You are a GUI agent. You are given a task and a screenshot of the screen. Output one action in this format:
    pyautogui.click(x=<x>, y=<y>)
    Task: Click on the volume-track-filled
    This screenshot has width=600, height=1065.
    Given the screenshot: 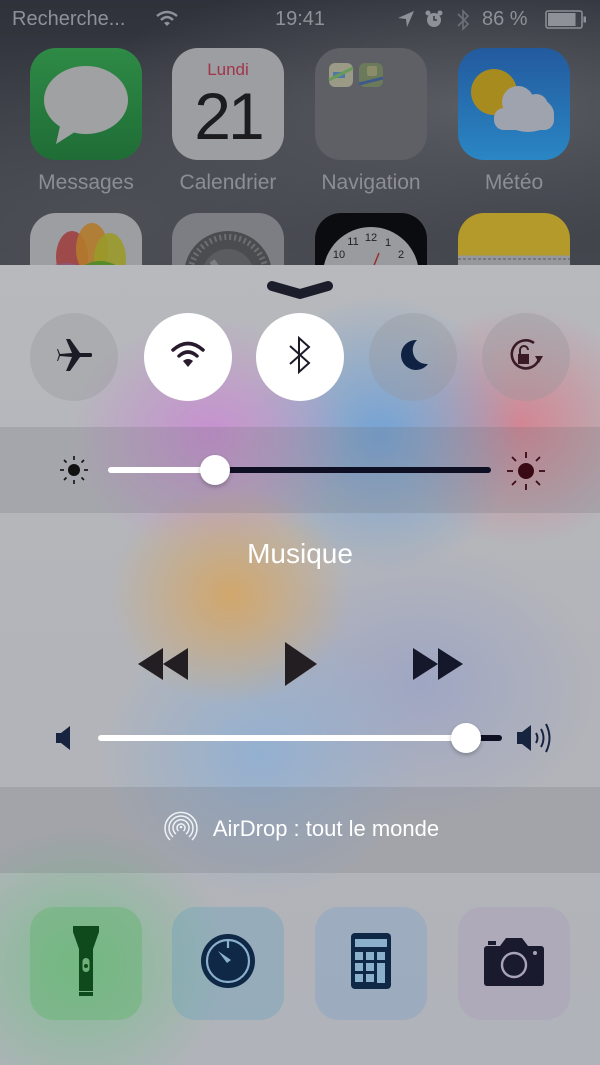 What is the action you would take?
    pyautogui.click(x=282, y=738)
    